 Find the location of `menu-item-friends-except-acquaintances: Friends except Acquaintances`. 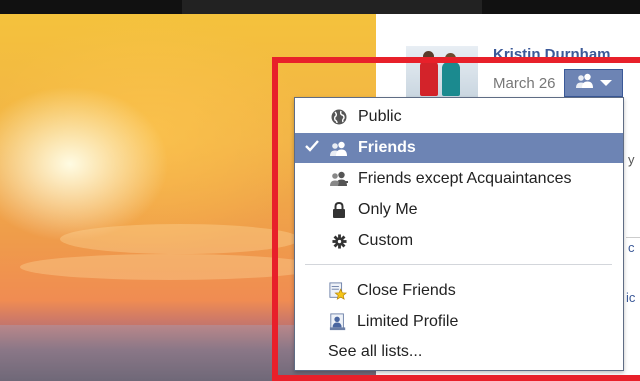

menu-item-friends-except-acquaintances: Friends except Acquaintances is located at coordinates (459, 179).